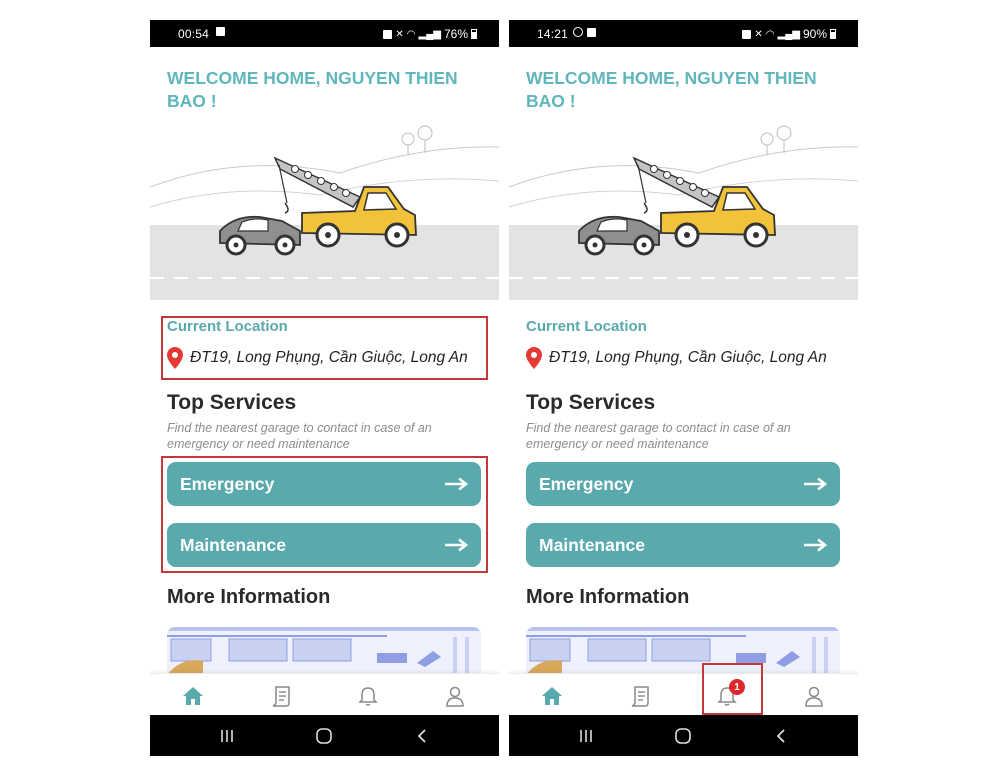 The height and width of the screenshot is (778, 992). What do you see at coordinates (578, 32) in the screenshot?
I see `drive-icon` at bounding box center [578, 32].